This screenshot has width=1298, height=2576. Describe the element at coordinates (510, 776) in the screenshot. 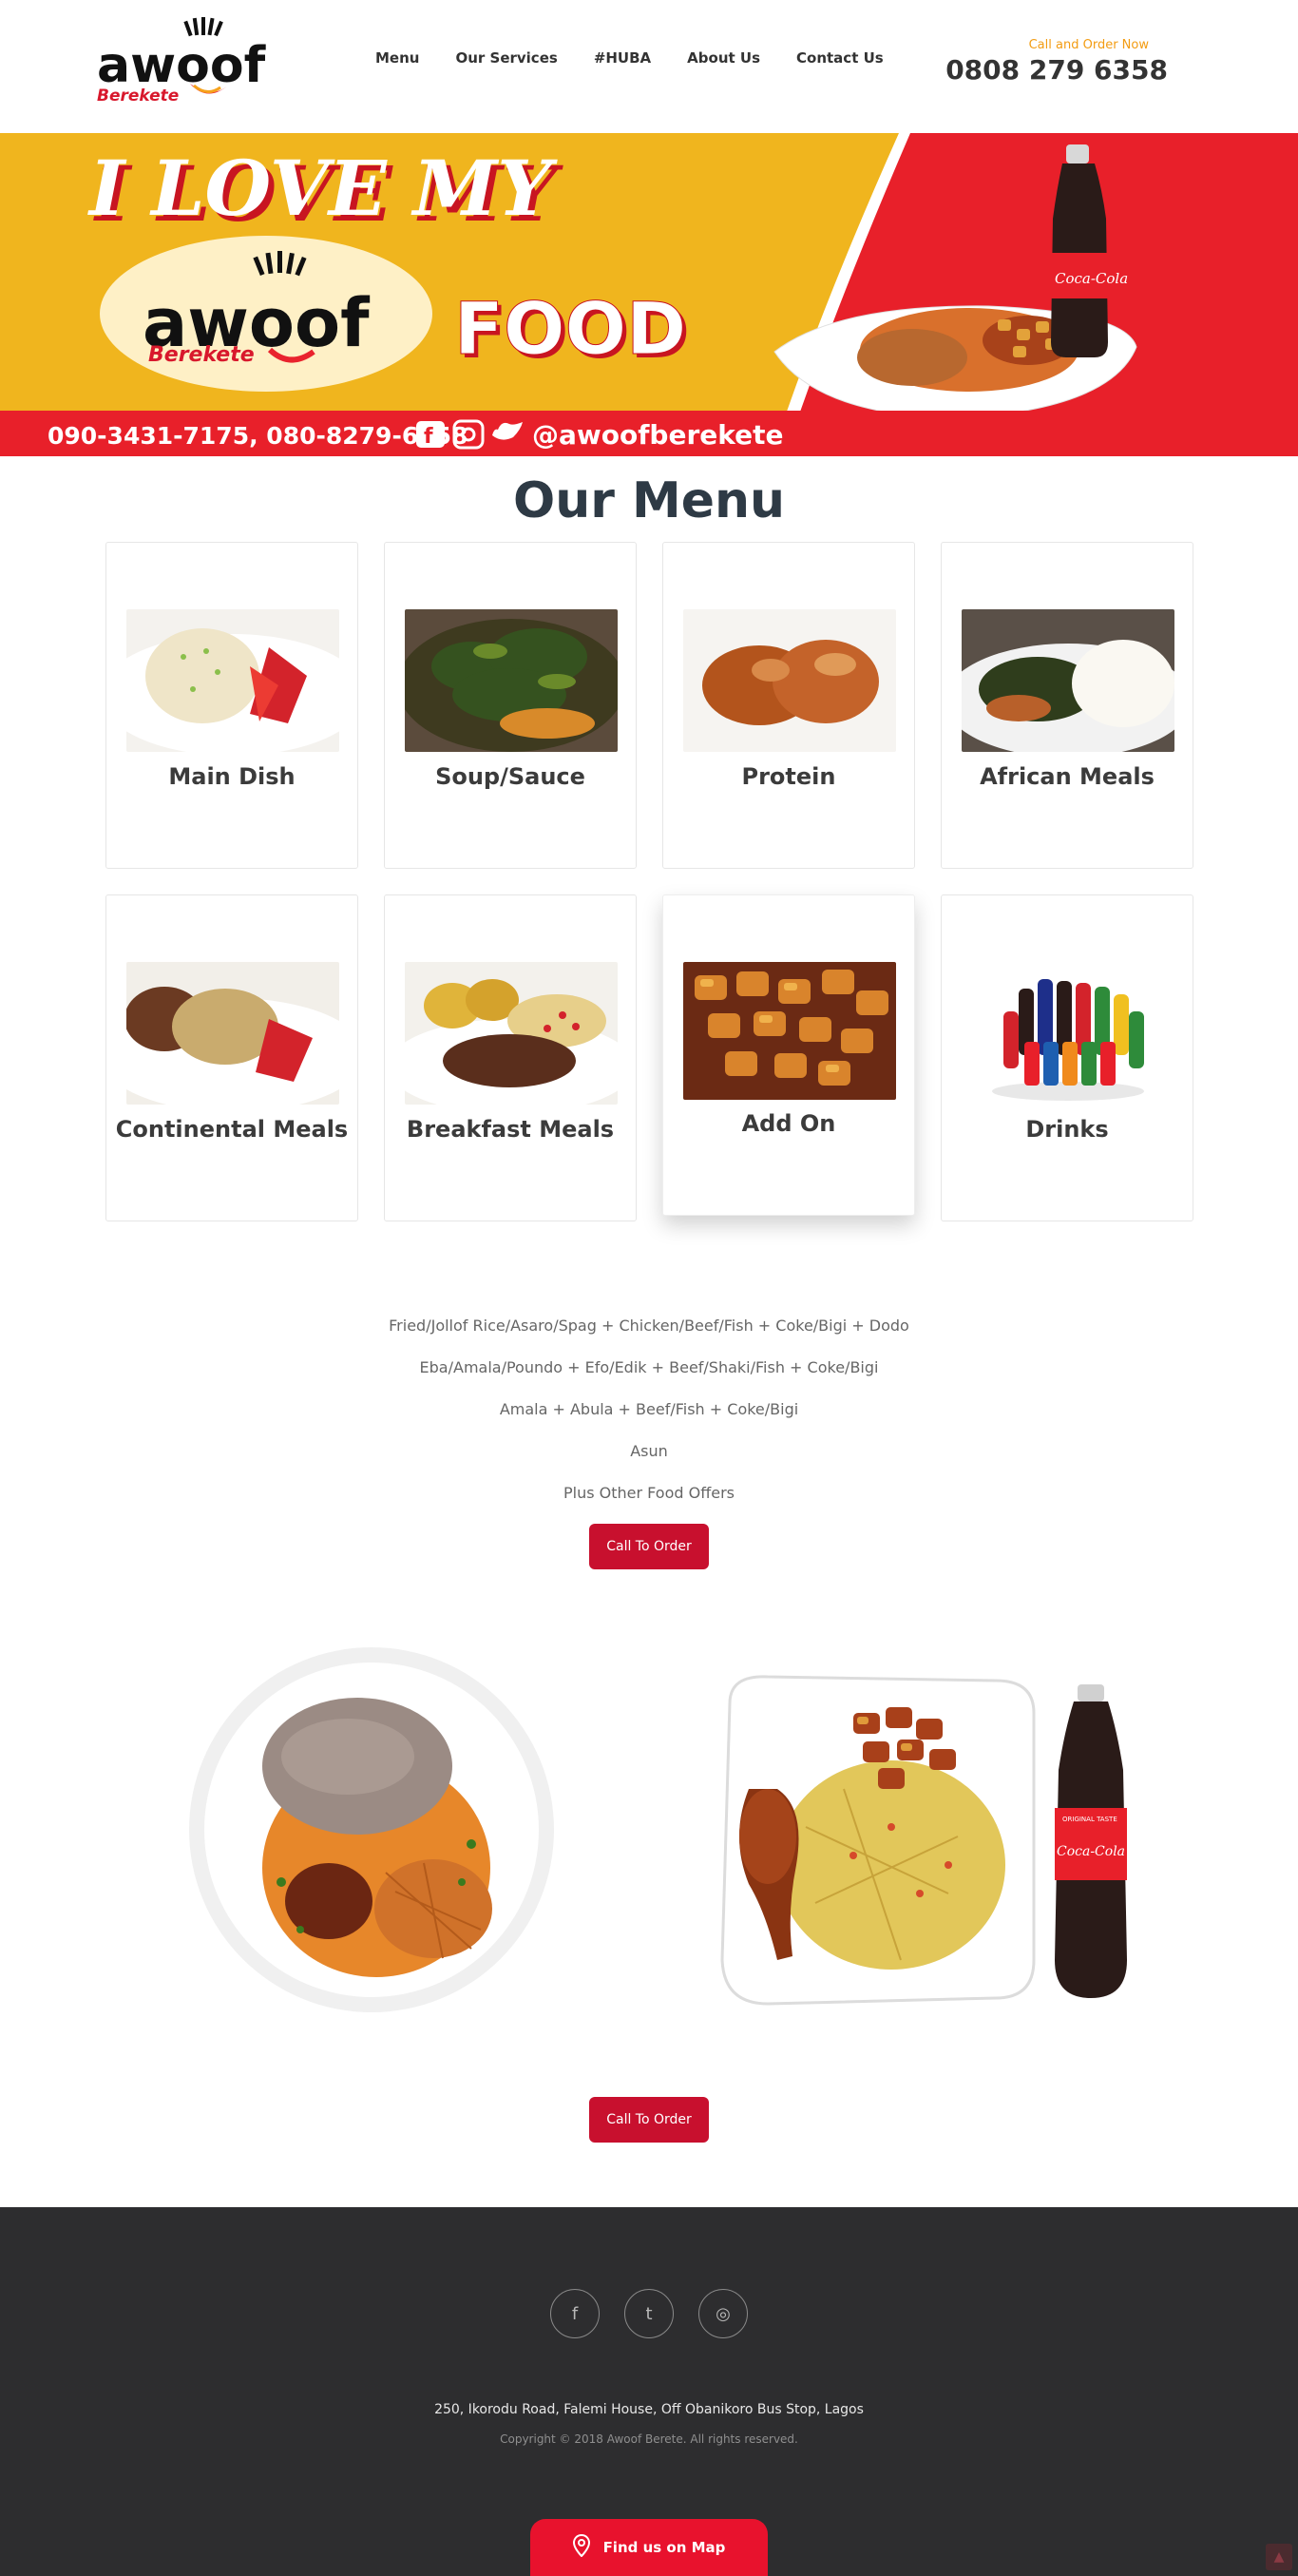

I see `menu-card-label: Soup/Sauce` at that location.